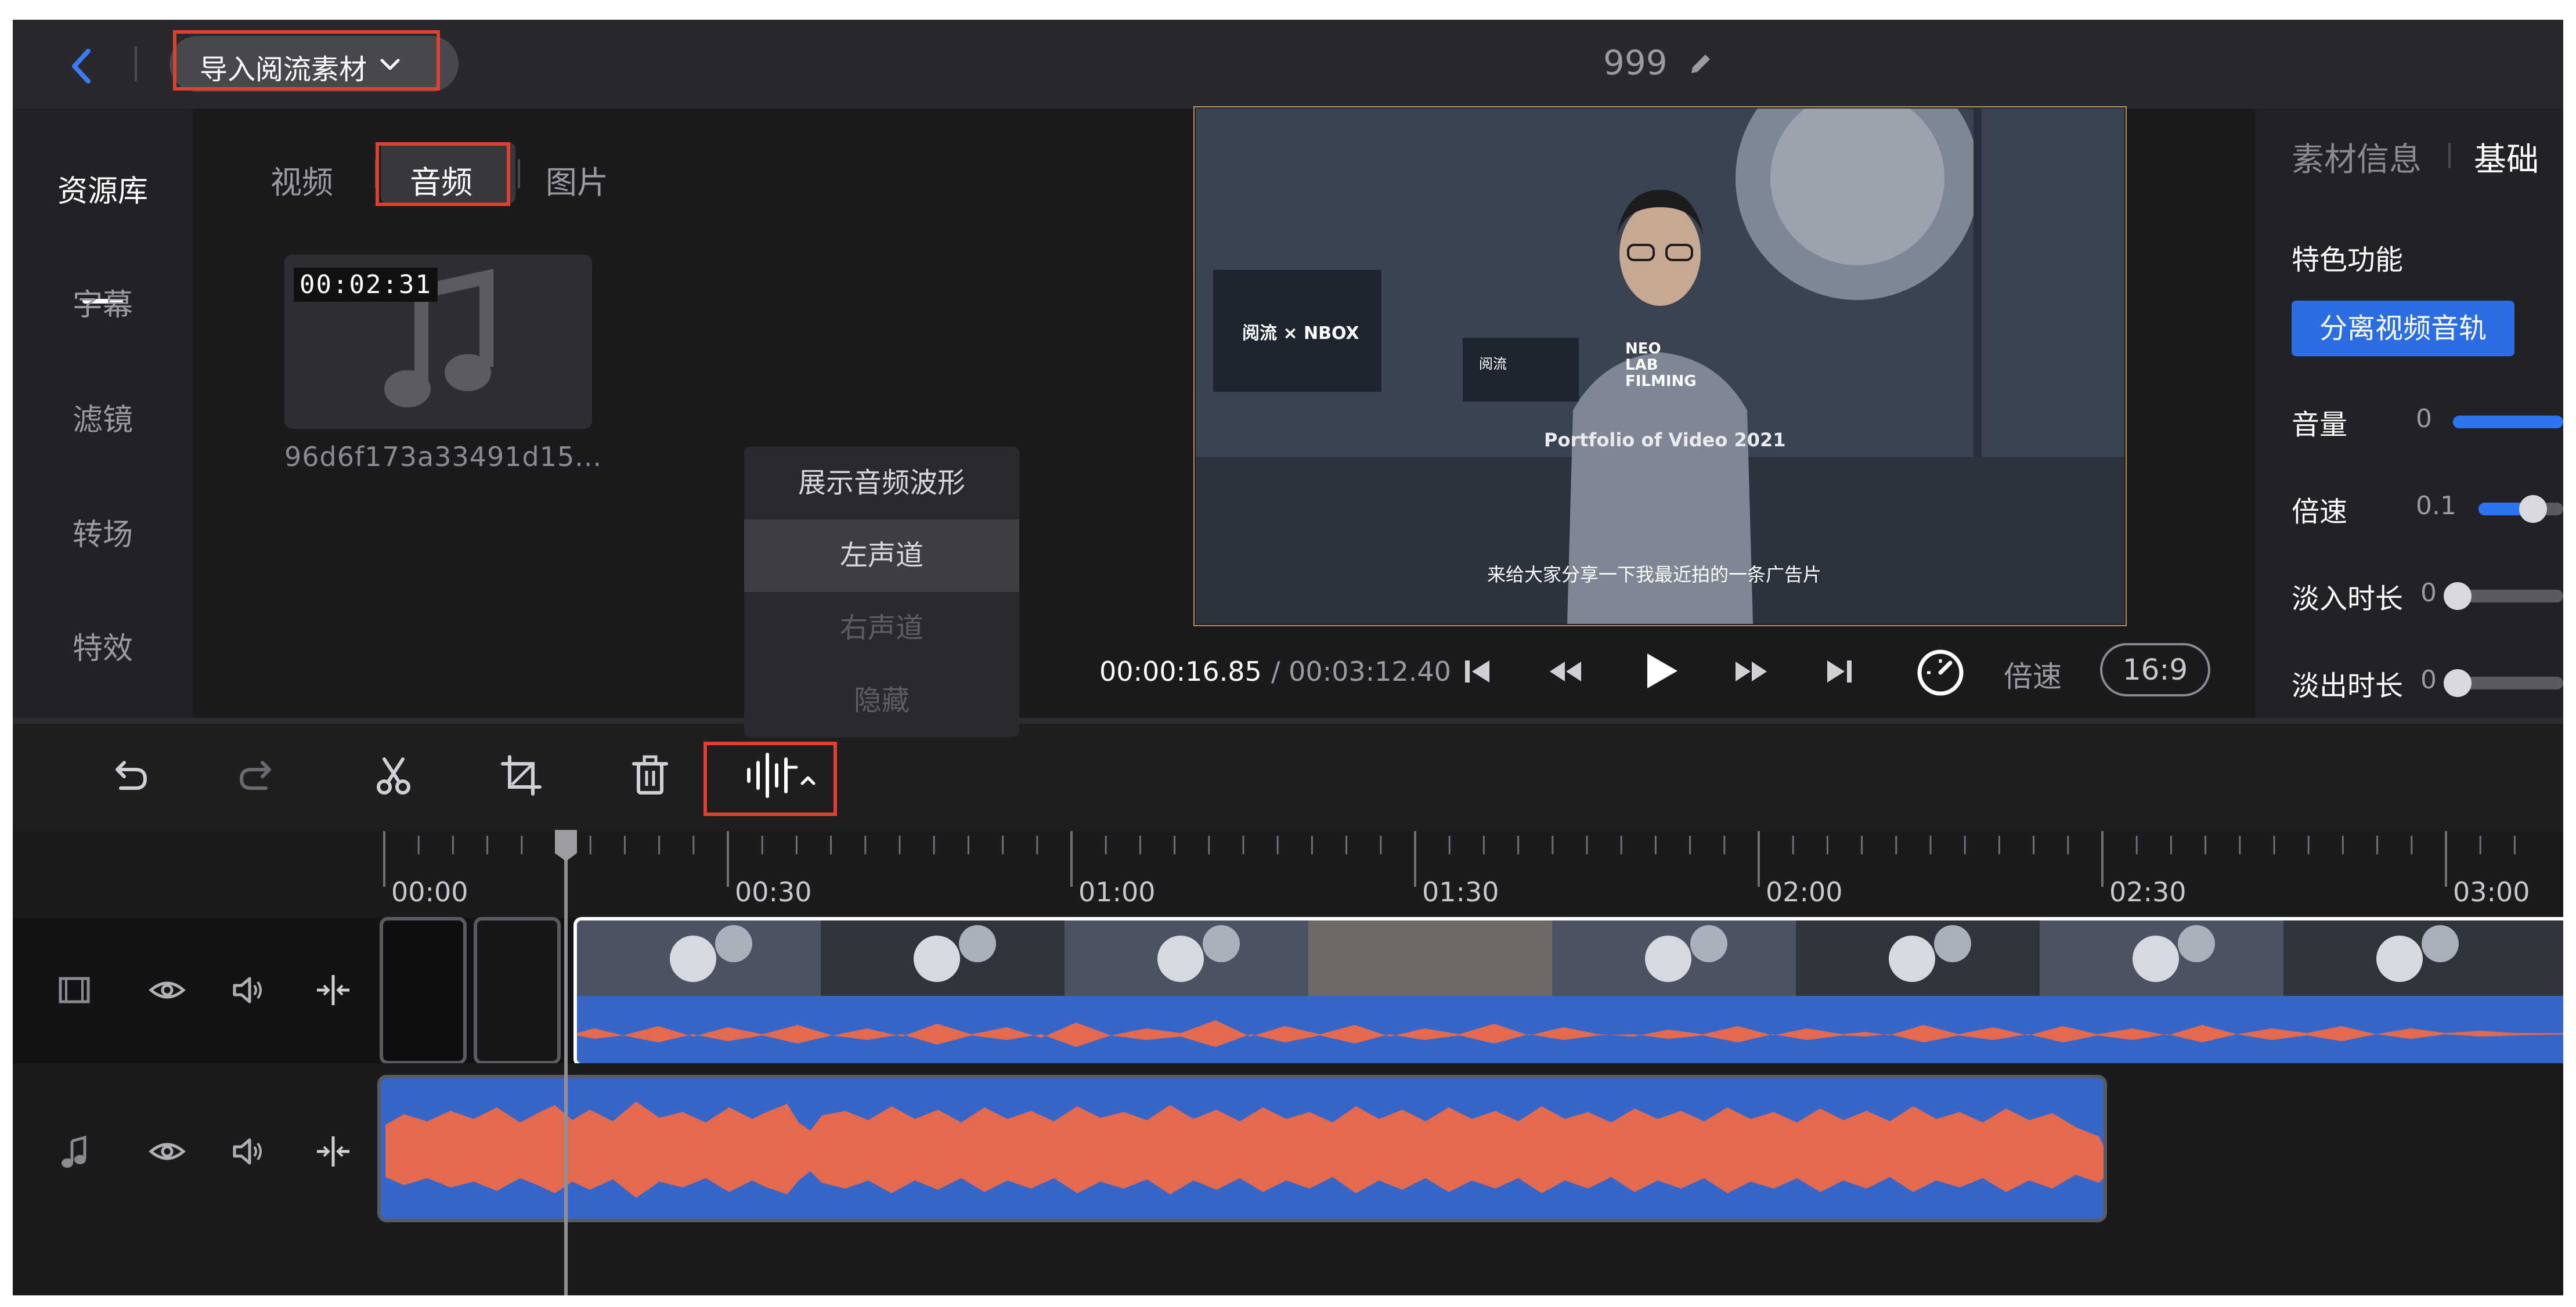  Describe the element at coordinates (2033, 674) in the screenshot. I see `speed-button: 倍速` at that location.